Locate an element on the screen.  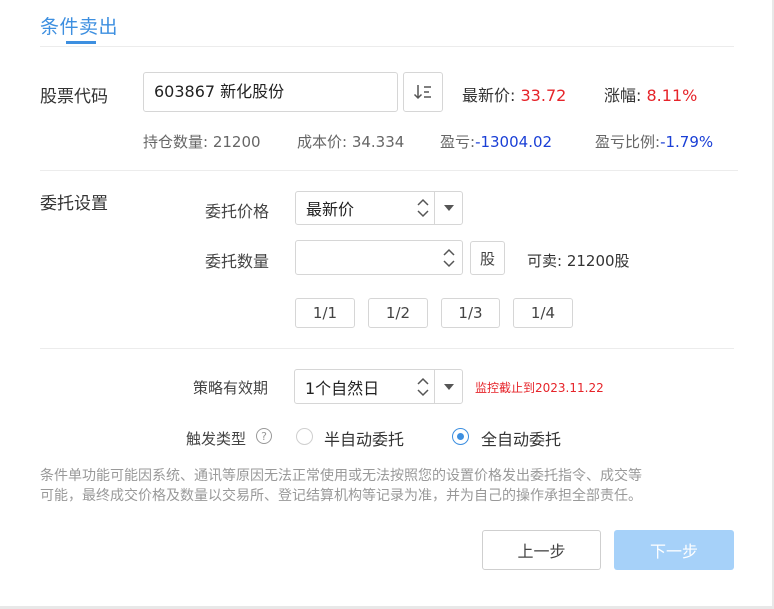
dropdown-toggle is located at coordinates (448, 208).